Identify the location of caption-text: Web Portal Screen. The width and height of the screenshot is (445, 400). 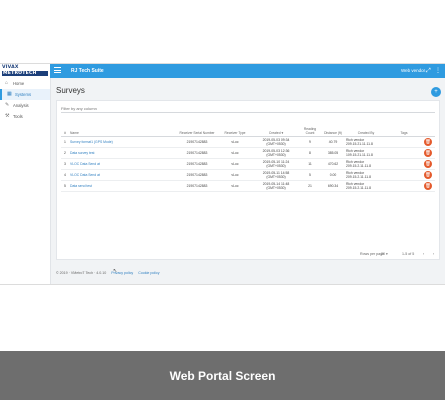
(222, 376).